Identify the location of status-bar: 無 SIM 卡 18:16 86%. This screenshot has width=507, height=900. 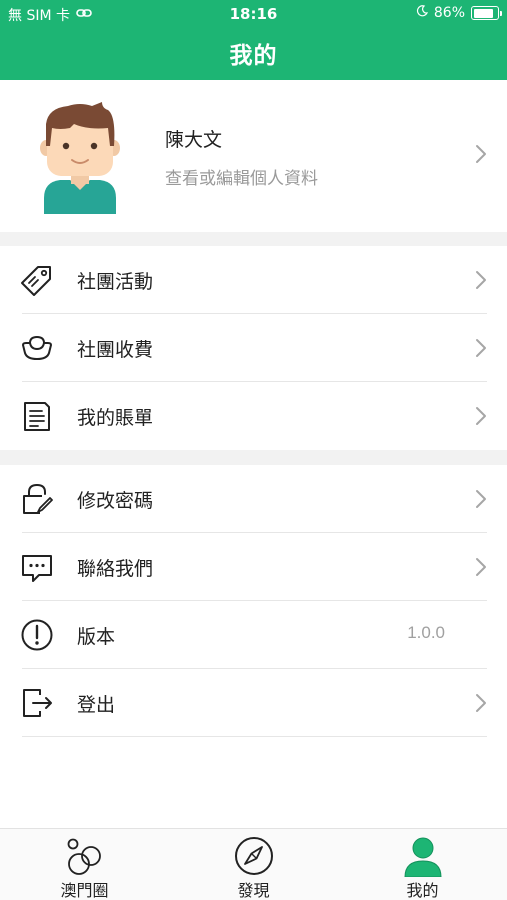
(253, 14).